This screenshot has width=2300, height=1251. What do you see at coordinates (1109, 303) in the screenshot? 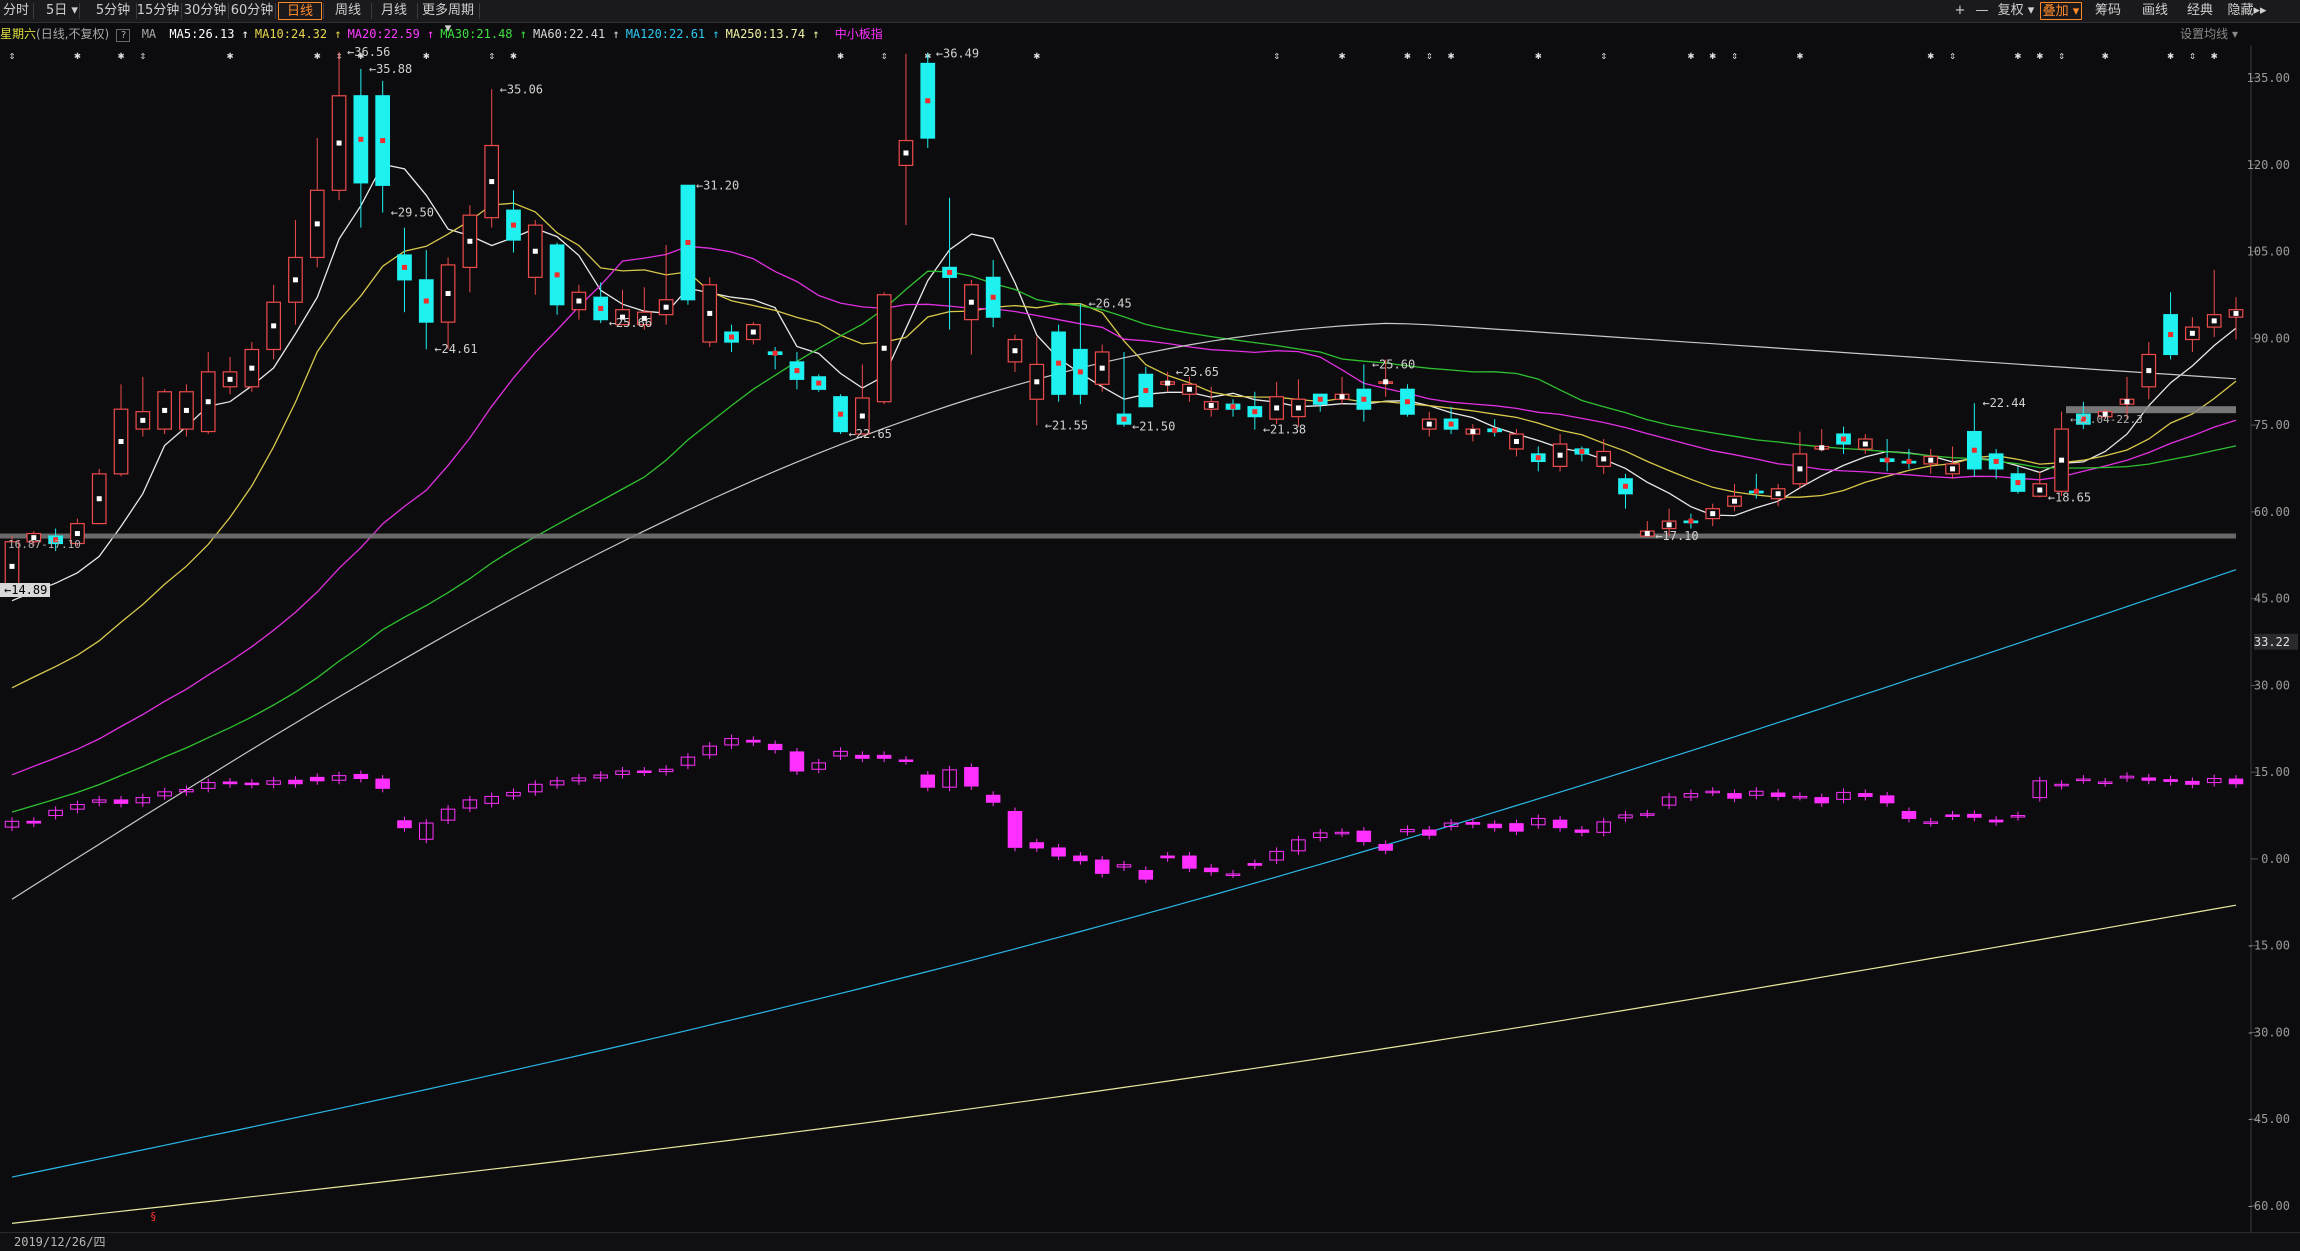
I see `annotation-label: ←26.45` at bounding box center [1109, 303].